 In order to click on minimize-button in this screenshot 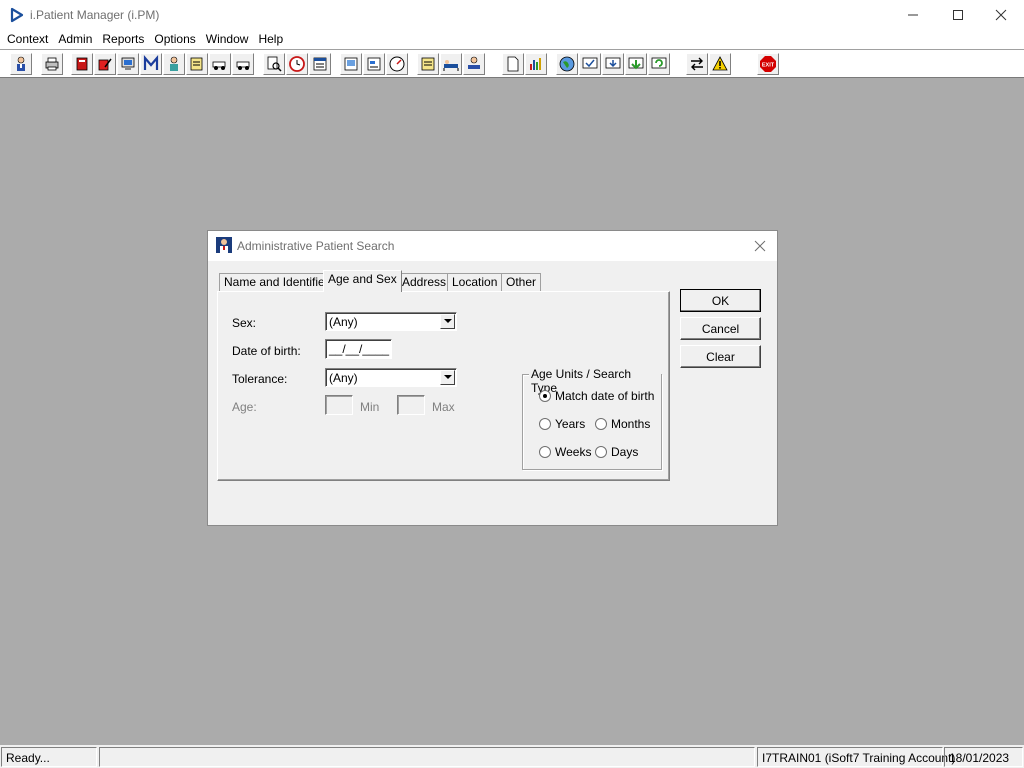, I will do `click(913, 15)`.